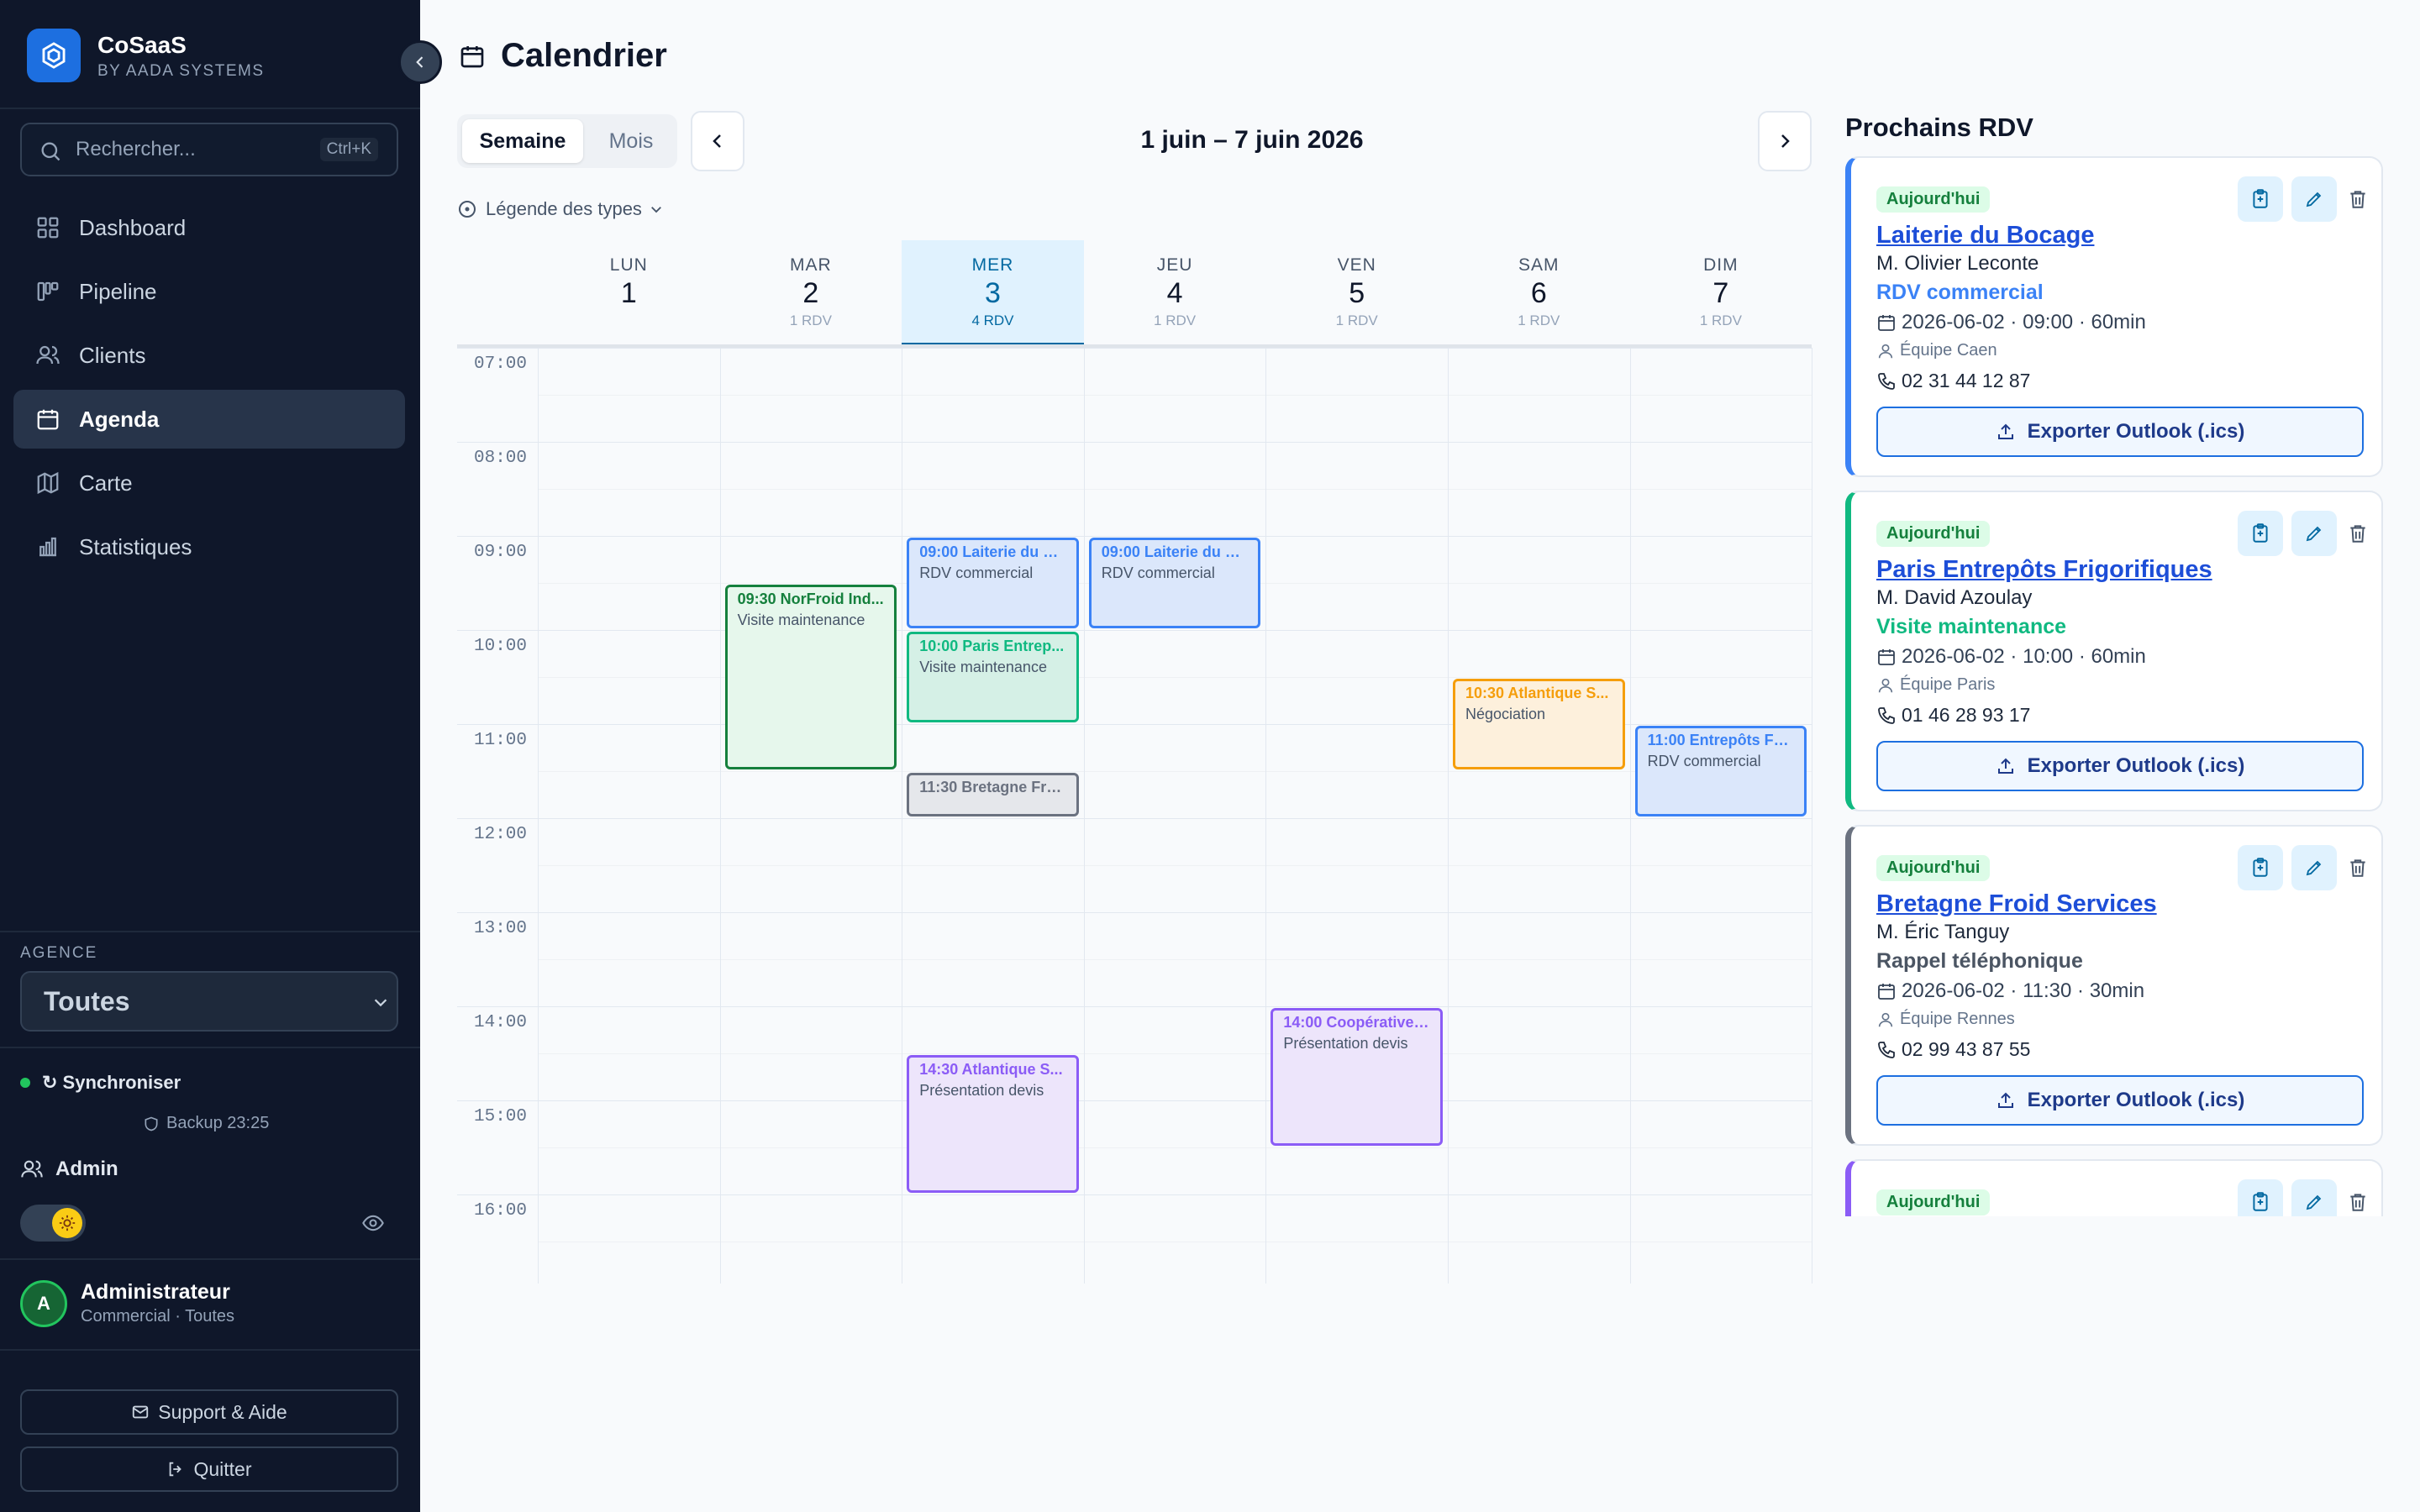  I want to click on users-icon, so click(32, 1169).